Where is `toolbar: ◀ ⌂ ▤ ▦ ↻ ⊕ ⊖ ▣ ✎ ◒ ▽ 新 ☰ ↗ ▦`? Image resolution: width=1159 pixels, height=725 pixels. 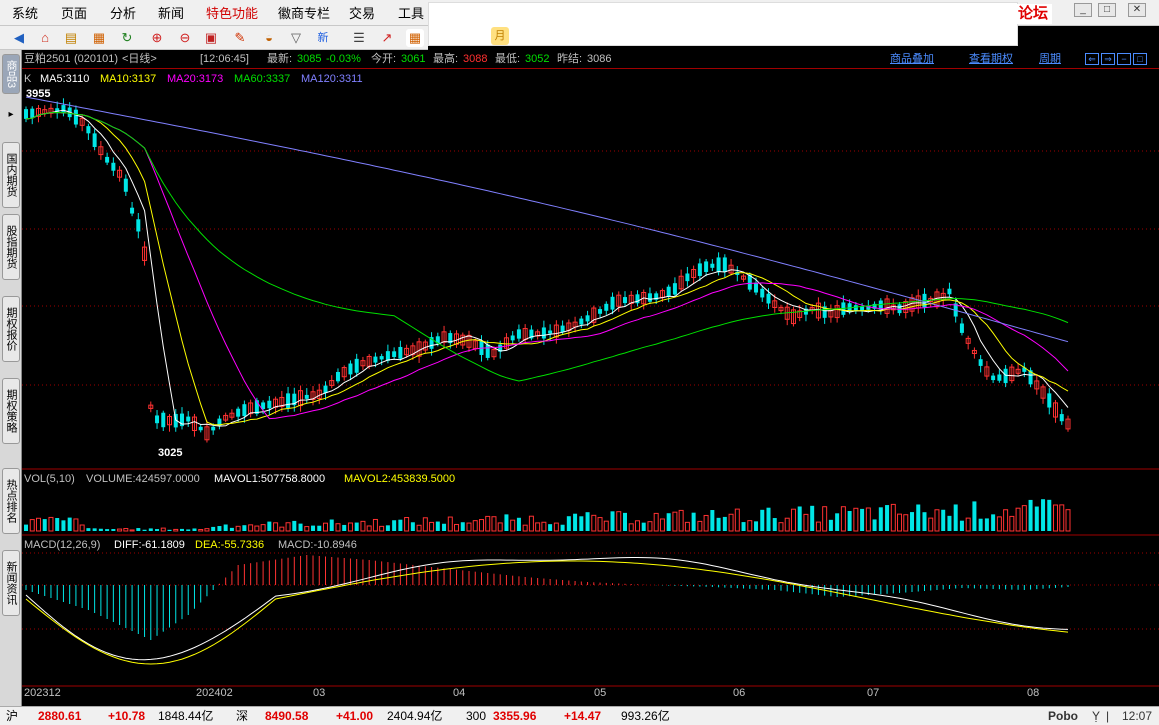 toolbar: ◀ ⌂ ▤ ▦ ↻ ⊕ ⊖ ▣ ✎ ◒ ▽ 新 ☰ ↗ ▦ is located at coordinates (214, 38).